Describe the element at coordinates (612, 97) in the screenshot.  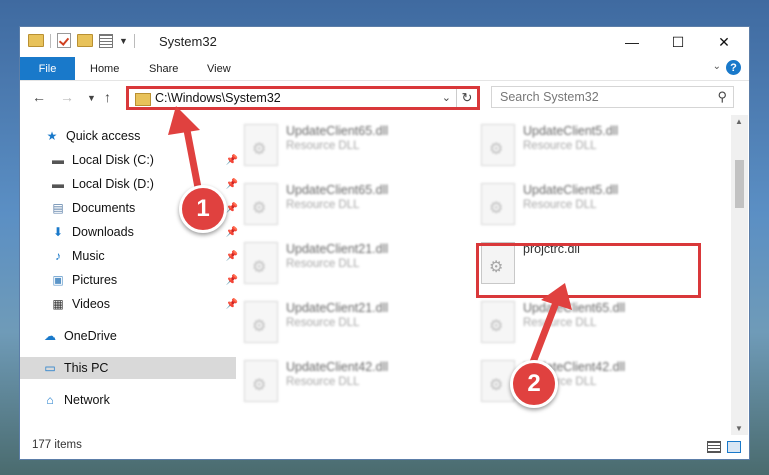
I see `search-input: Search System32 ⚲` at that location.